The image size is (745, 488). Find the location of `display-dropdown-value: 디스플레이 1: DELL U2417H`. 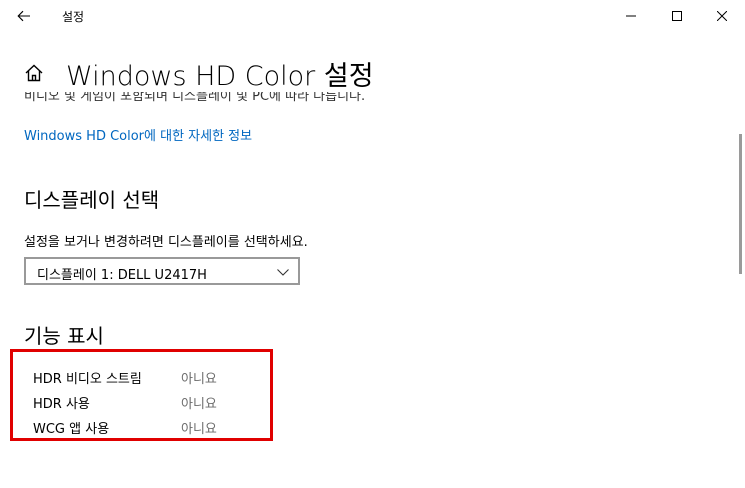

display-dropdown-value: 디스플레이 1: DELL U2417H is located at coordinates (122, 275).